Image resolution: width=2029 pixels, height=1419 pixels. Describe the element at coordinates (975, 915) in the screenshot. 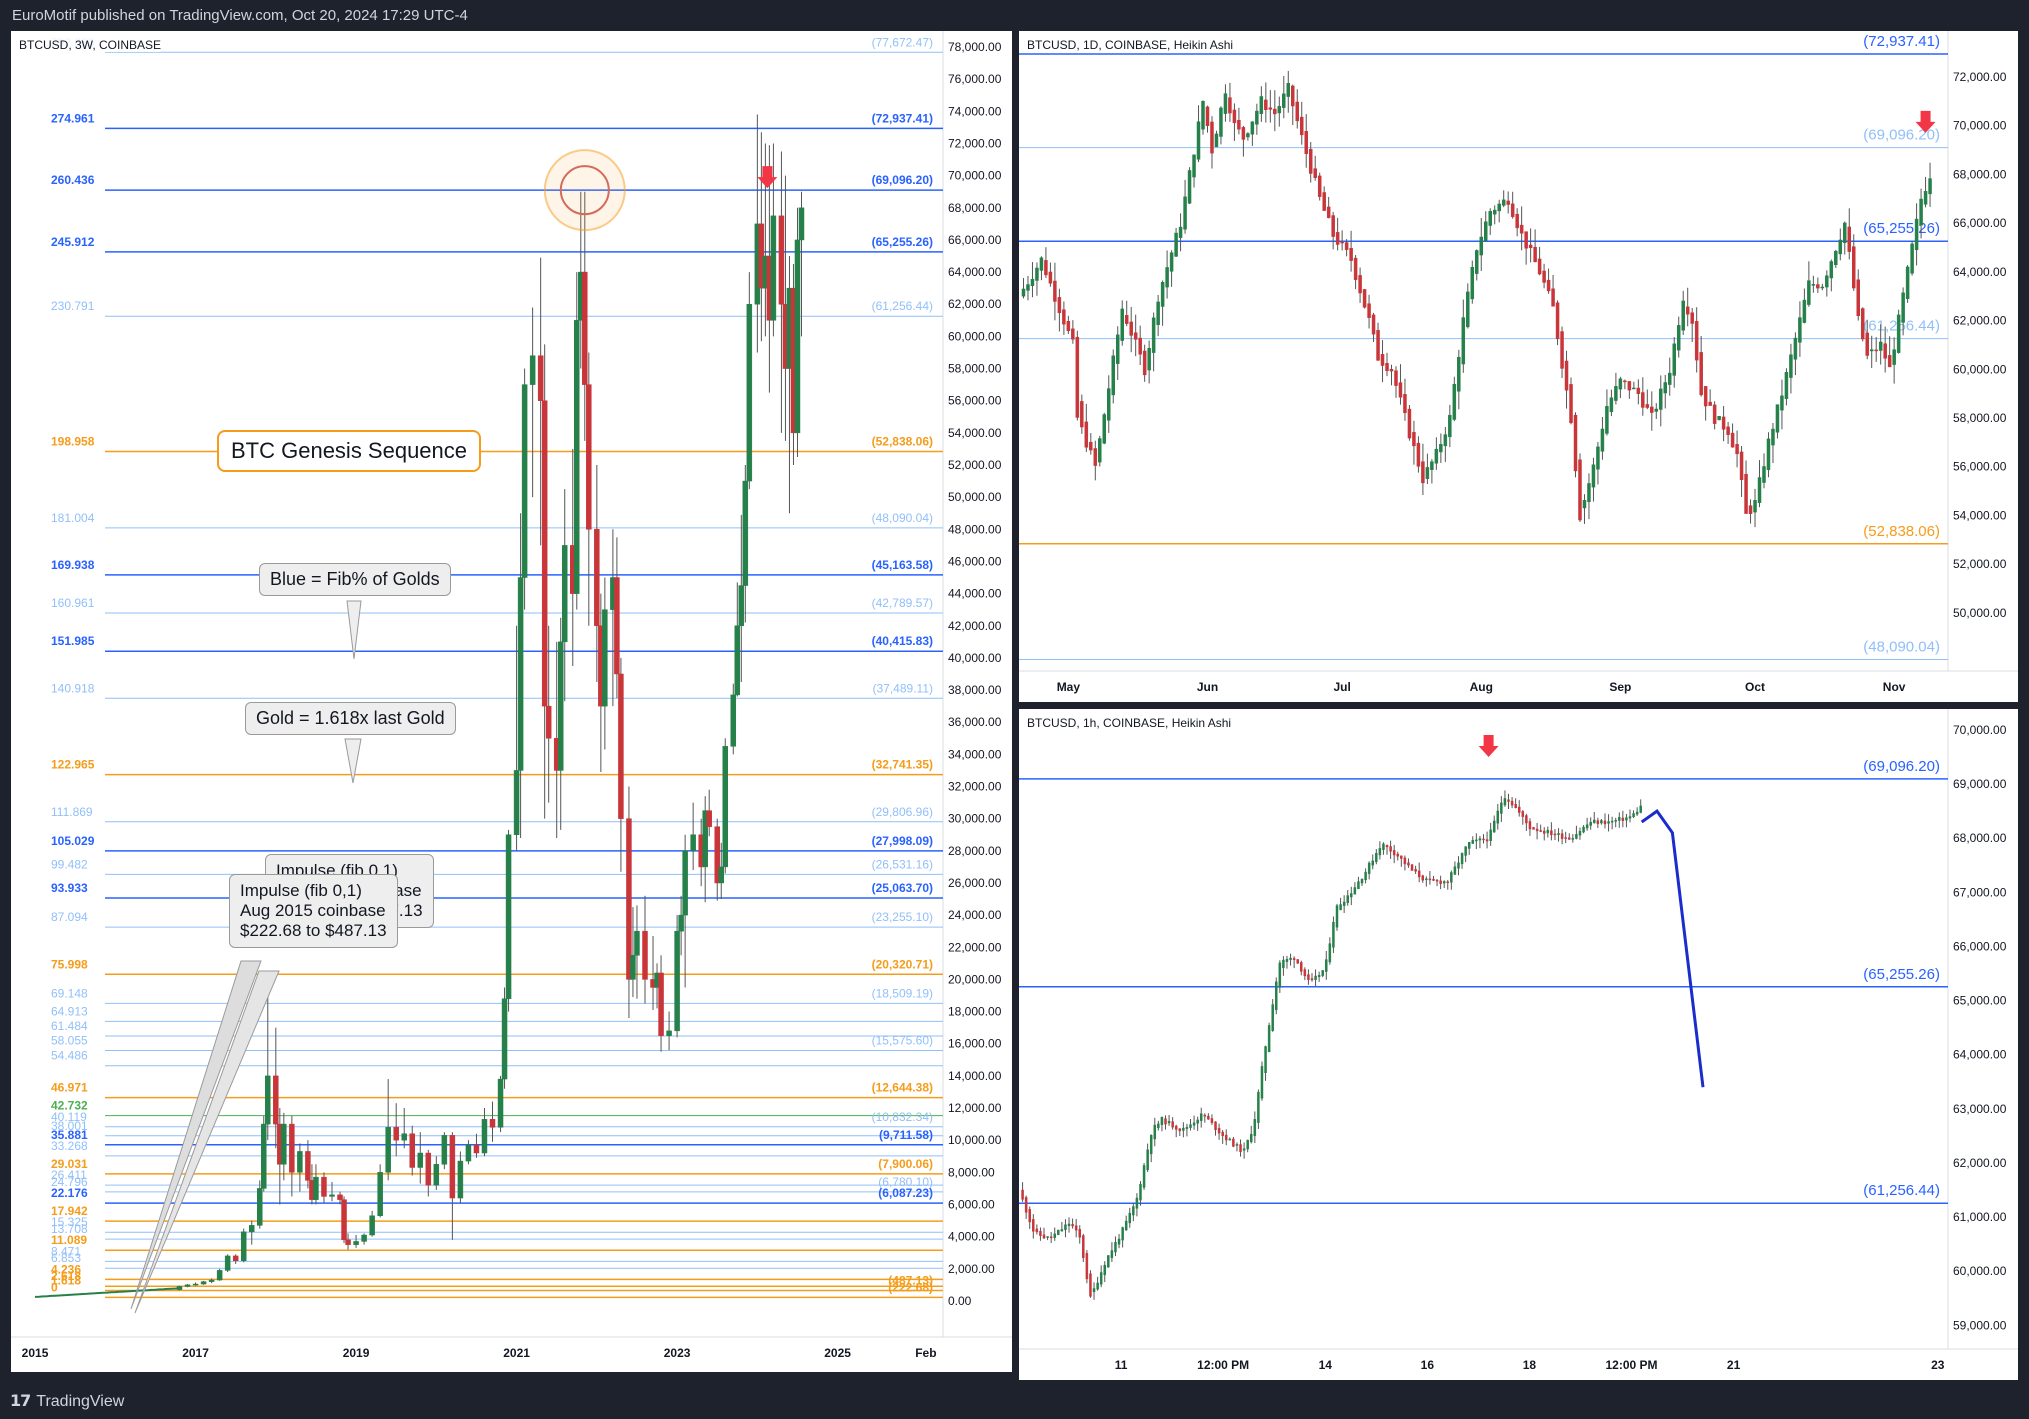

I see `price-tick-label: 24,000.00` at that location.